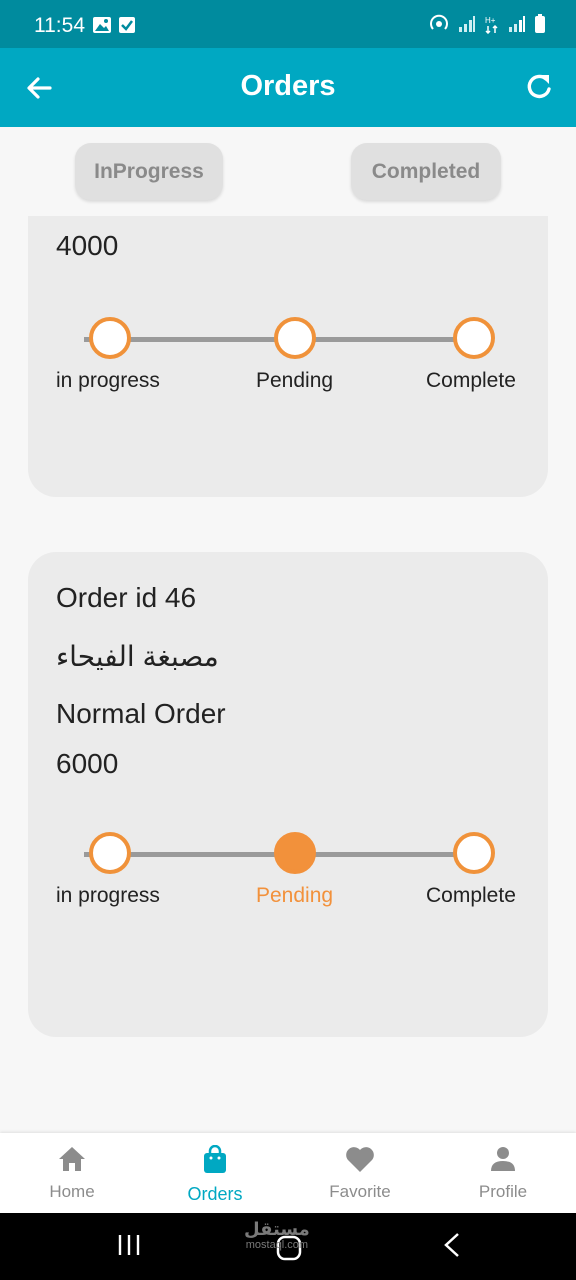 The width and height of the screenshot is (576, 1280). I want to click on person-icon, so click(503, 1162).